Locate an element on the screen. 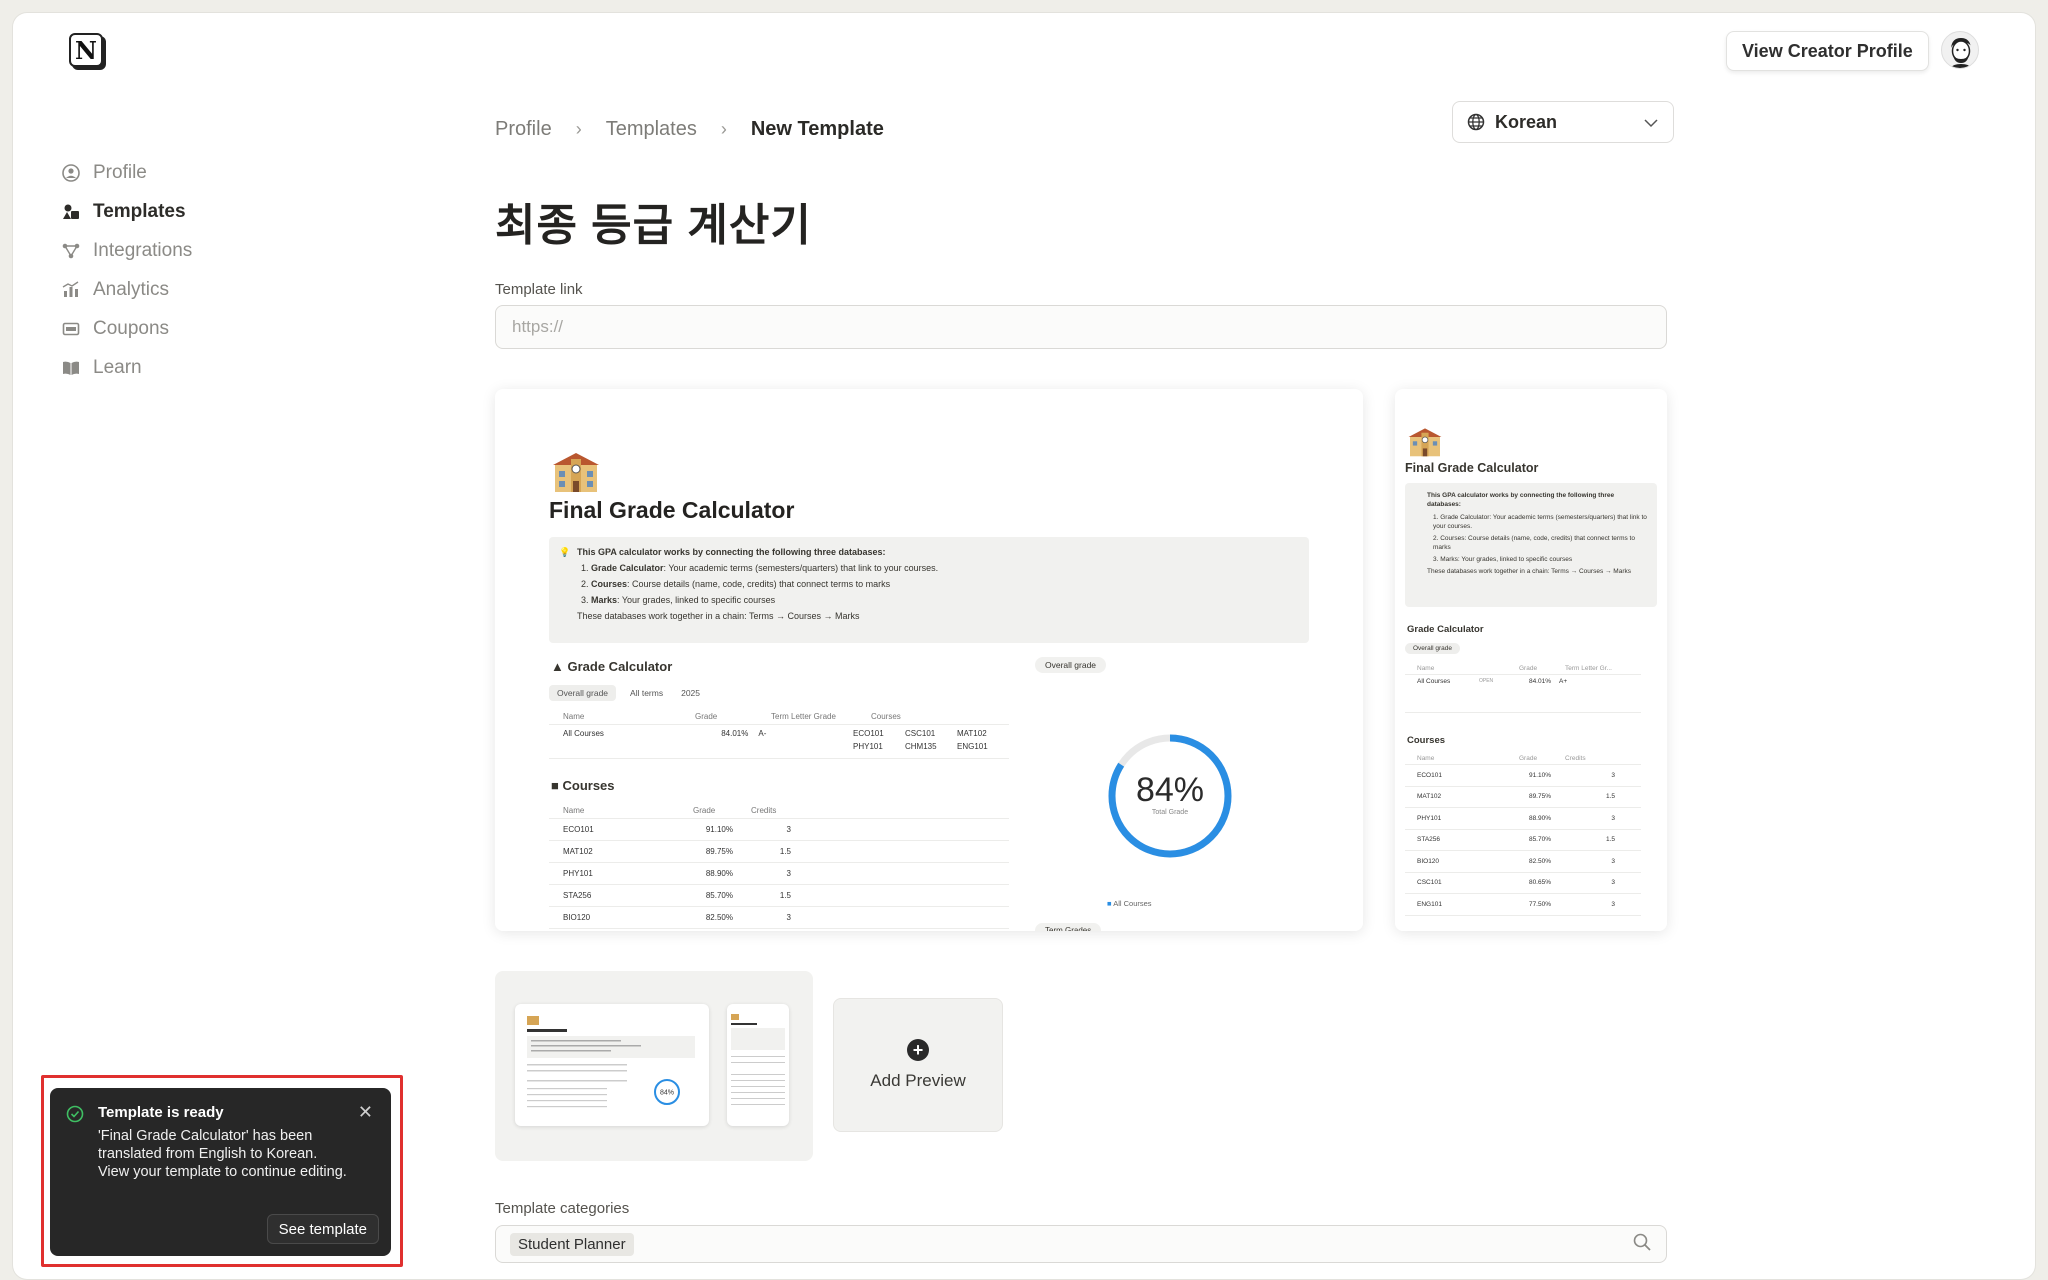 This screenshot has width=2048, height=1280. cell-letter: A- is located at coordinates (762, 733).